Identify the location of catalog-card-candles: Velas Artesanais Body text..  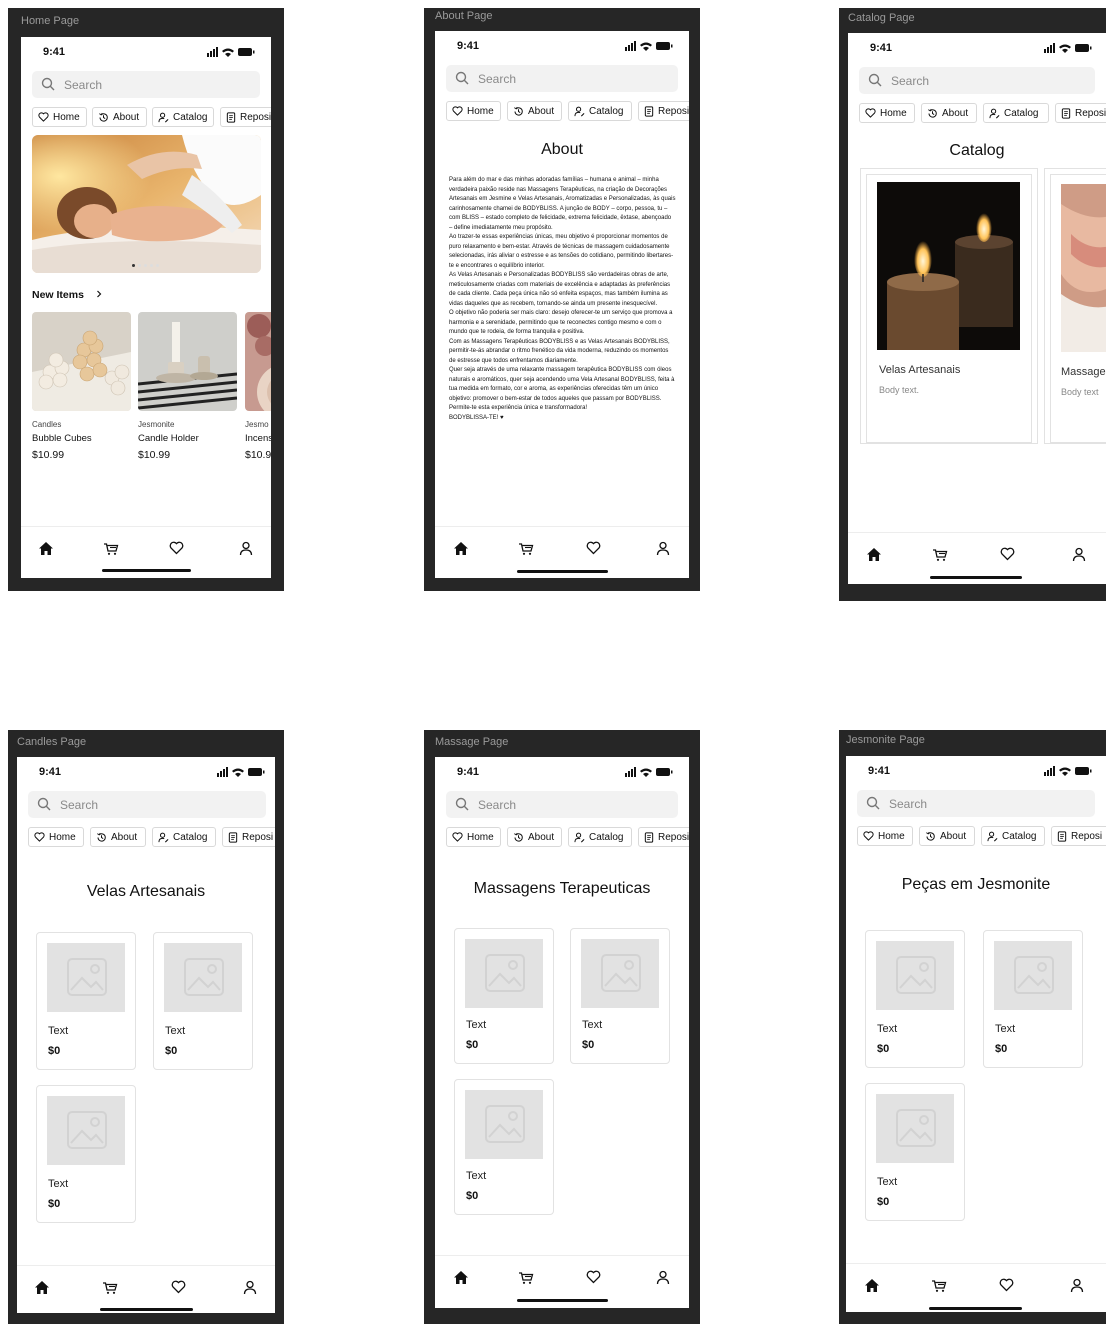
(949, 306).